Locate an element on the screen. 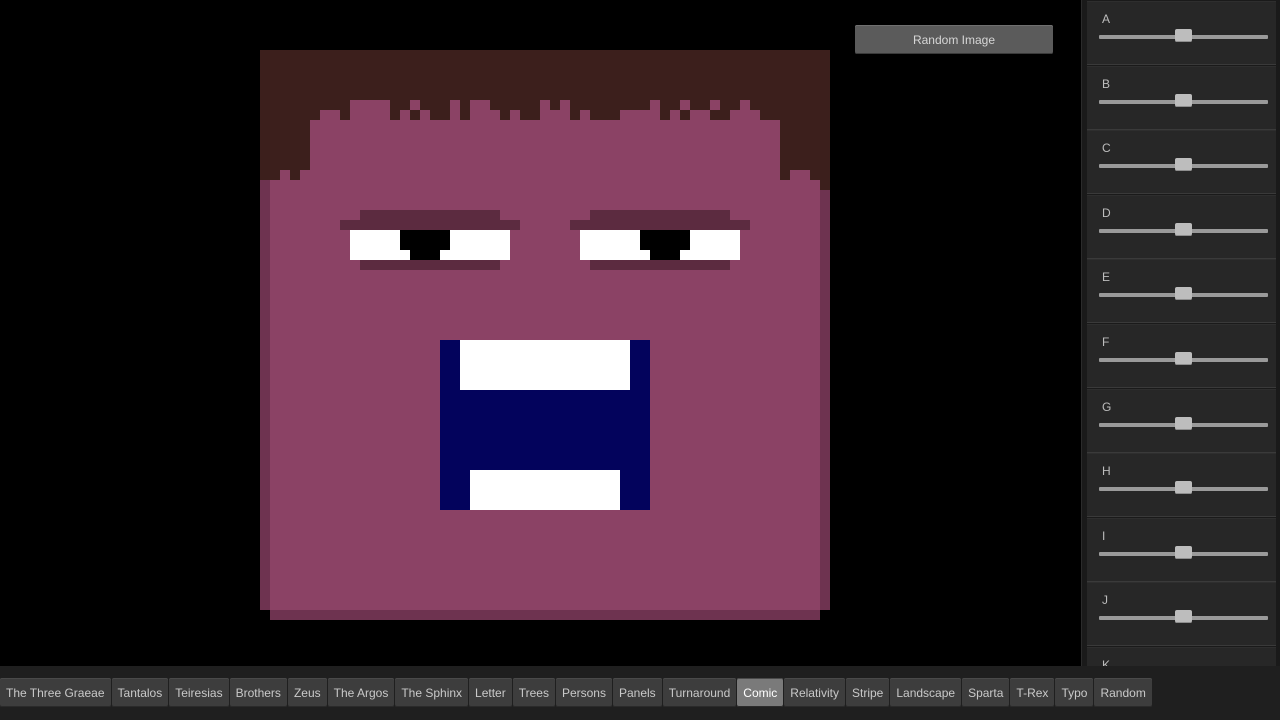  lower-teeth is located at coordinates (545, 490).